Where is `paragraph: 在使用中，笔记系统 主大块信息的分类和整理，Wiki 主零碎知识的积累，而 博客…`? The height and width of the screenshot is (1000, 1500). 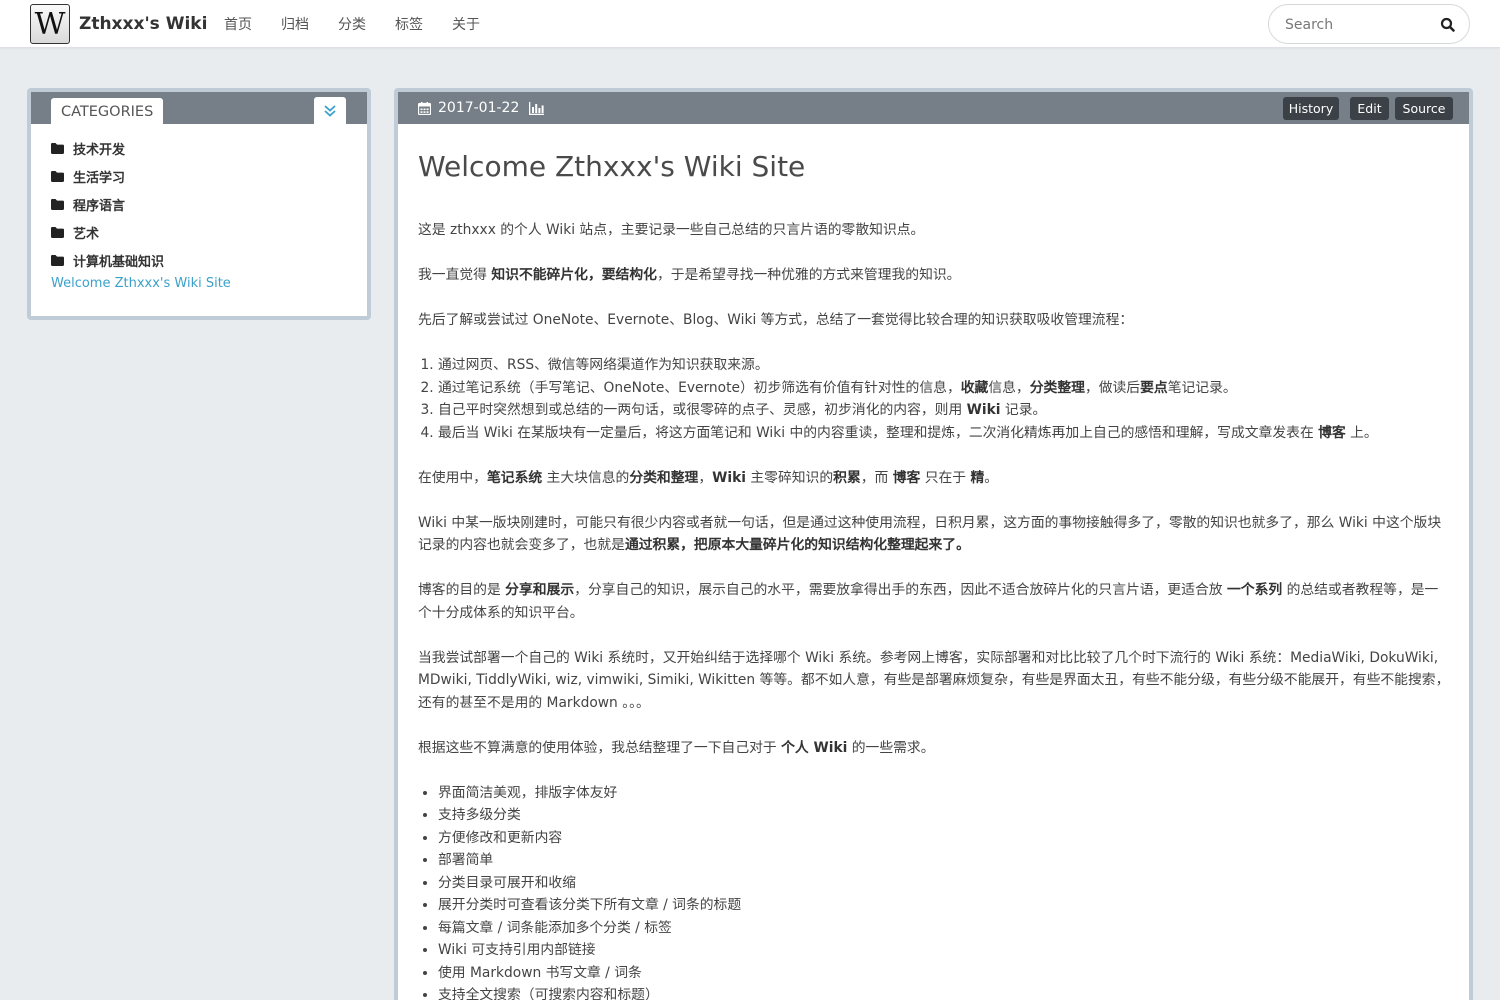 paragraph: 在使用中，笔记系统 主大块信息的分类和整理，Wiki 主零碎知识的积累，而 博客… is located at coordinates (935, 478).